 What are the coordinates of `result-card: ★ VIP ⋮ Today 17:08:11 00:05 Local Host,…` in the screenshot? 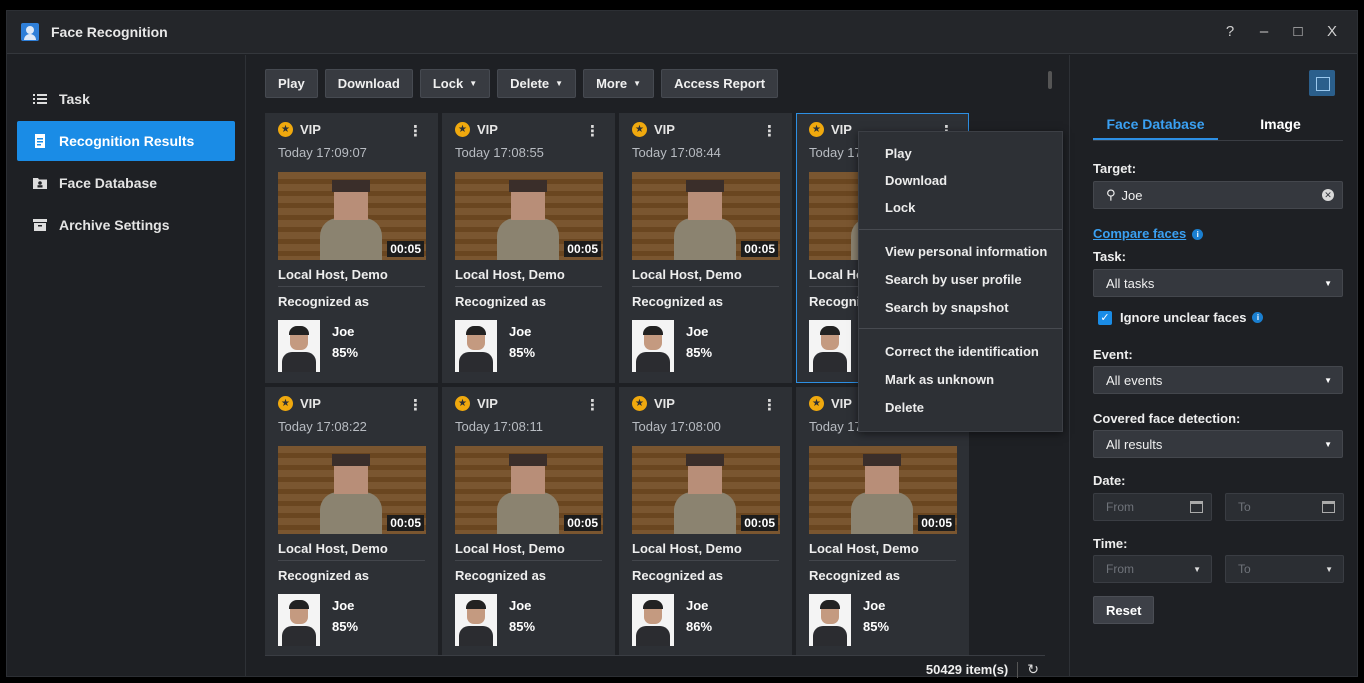 It's located at (528, 521).